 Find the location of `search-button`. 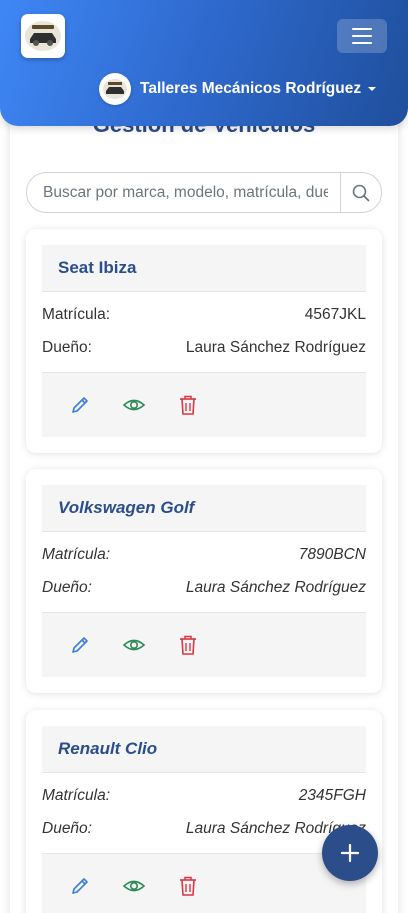

search-button is located at coordinates (361, 192).